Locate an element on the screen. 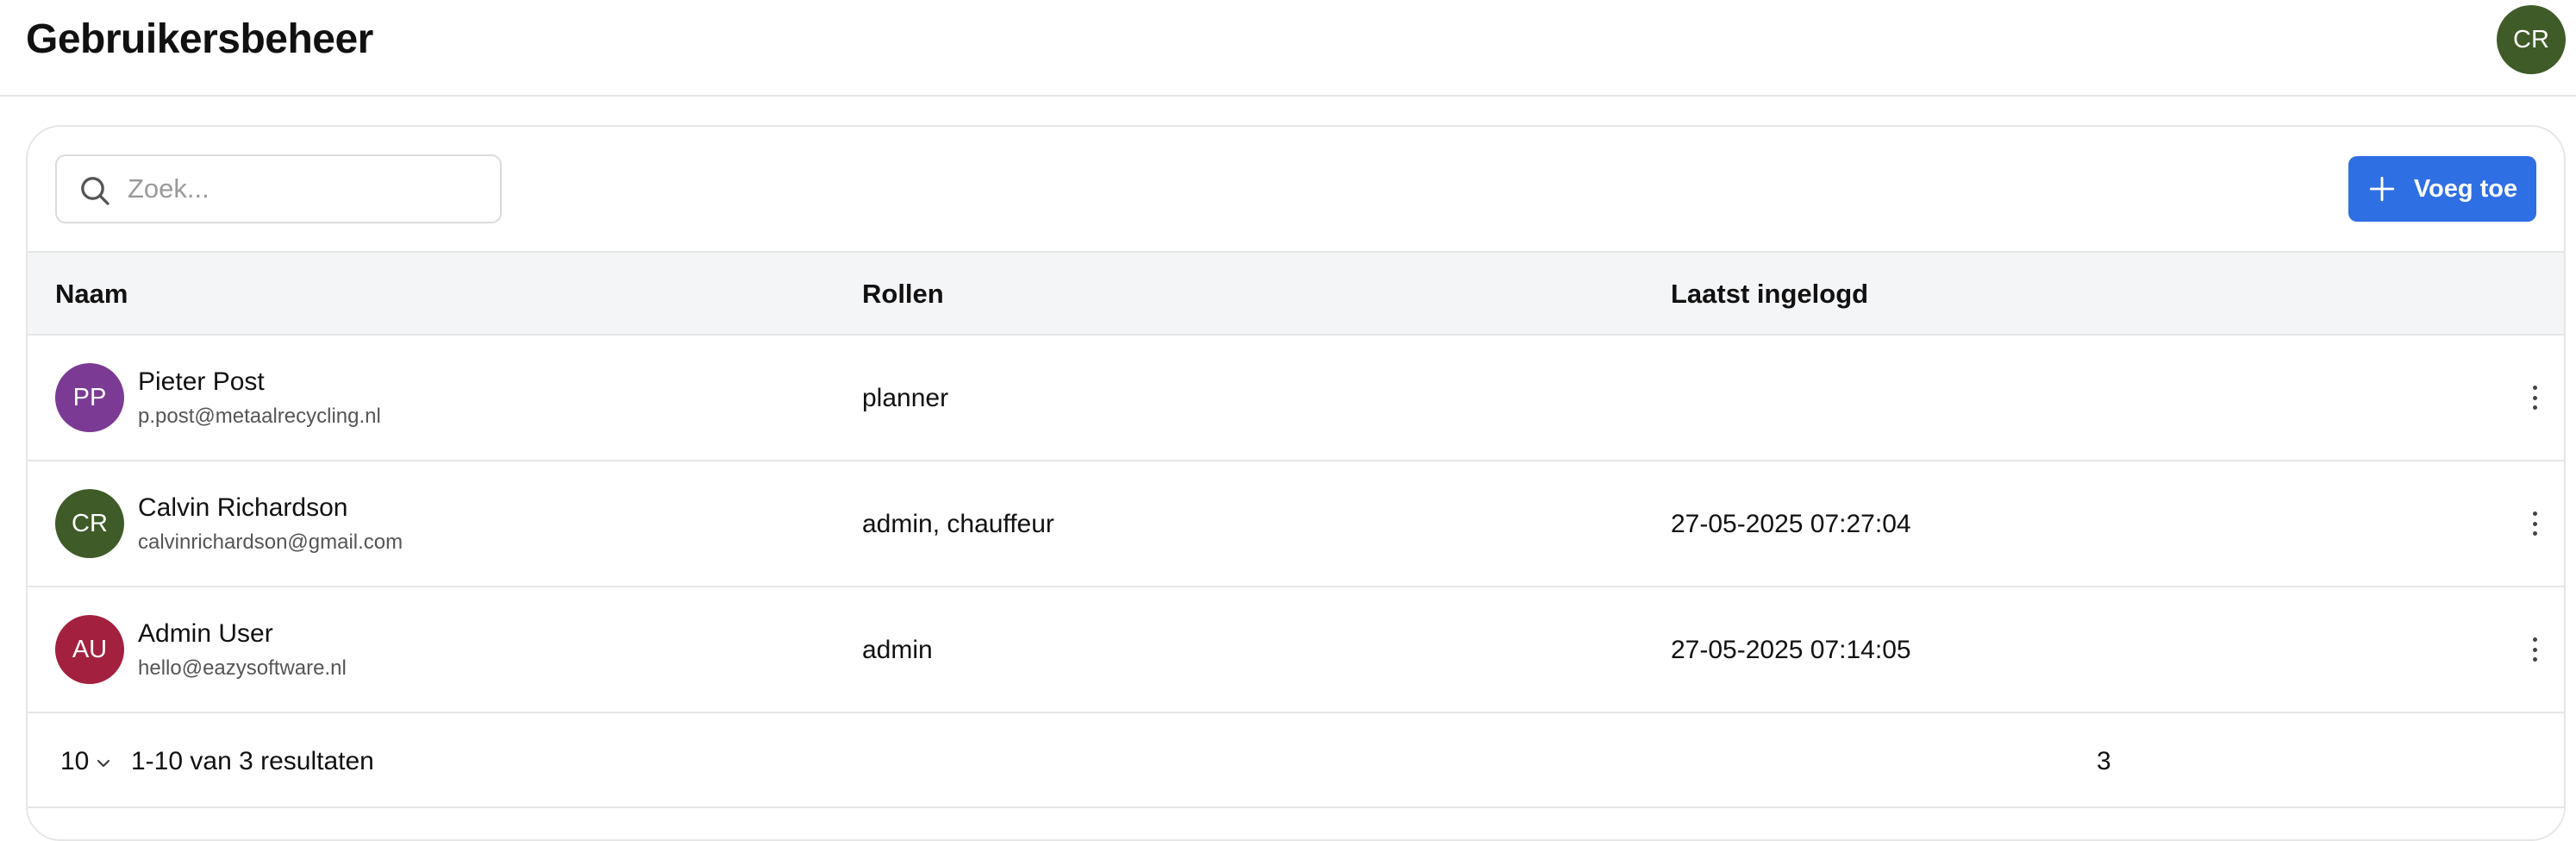  per-page-select: 10 is located at coordinates (74, 761).